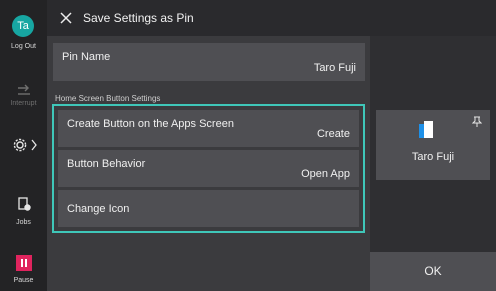 Image resolution: width=496 pixels, height=291 pixels. Describe the element at coordinates (150, 124) in the screenshot. I see `setting-label: Create Button on the Apps Screen` at that location.